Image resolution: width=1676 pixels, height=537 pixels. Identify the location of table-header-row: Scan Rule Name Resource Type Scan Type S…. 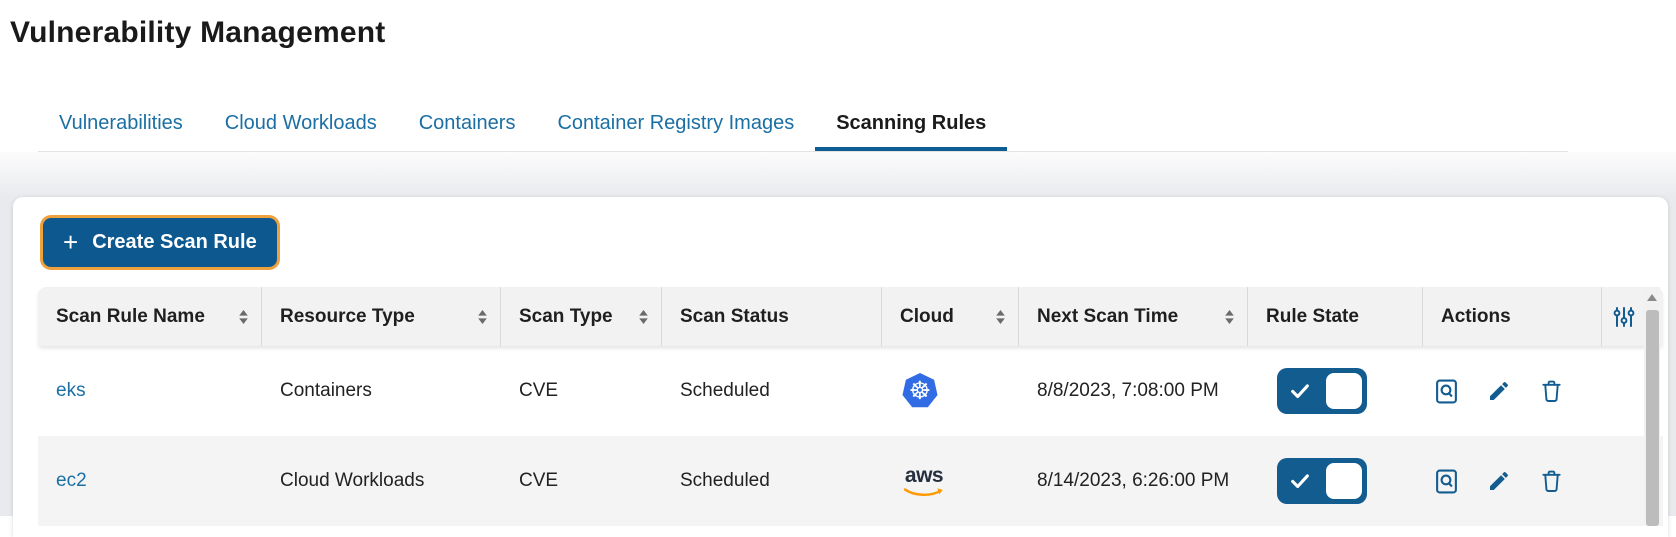
(850, 316).